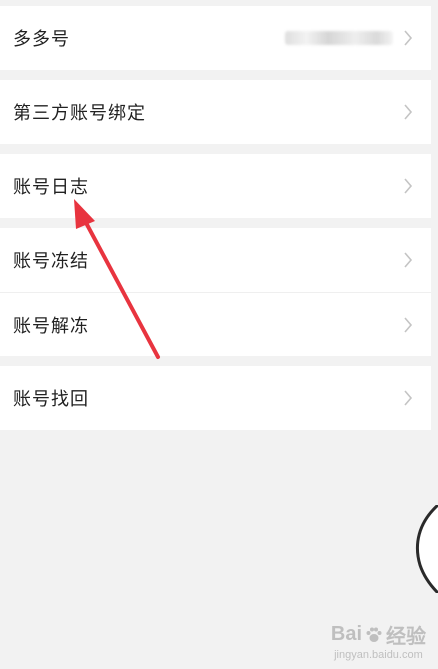 The width and height of the screenshot is (438, 669). What do you see at coordinates (51, 261) in the screenshot?
I see `setting-item-label: 账号冻结` at bounding box center [51, 261].